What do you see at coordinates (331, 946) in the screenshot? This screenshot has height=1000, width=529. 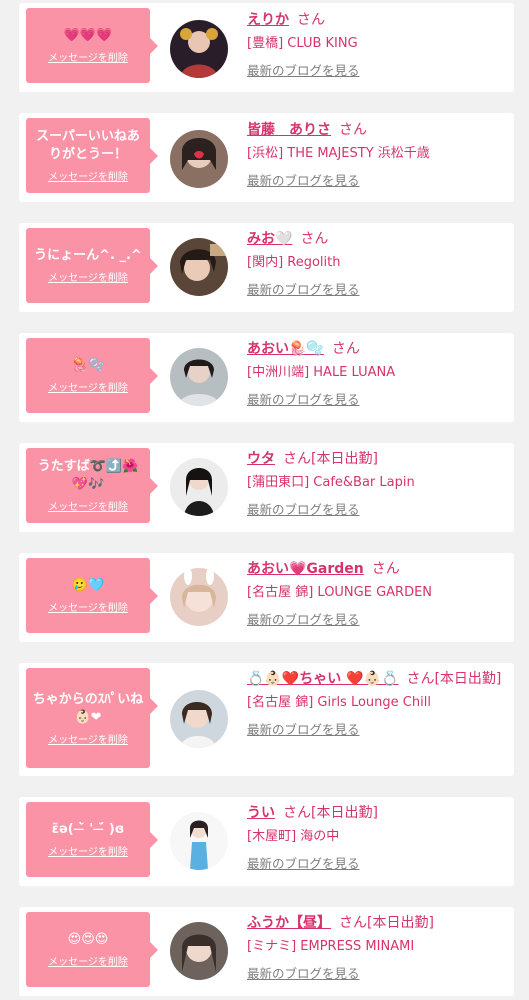 I see `shop-name: [ミナミ] EMPRESS MINAMI` at bounding box center [331, 946].